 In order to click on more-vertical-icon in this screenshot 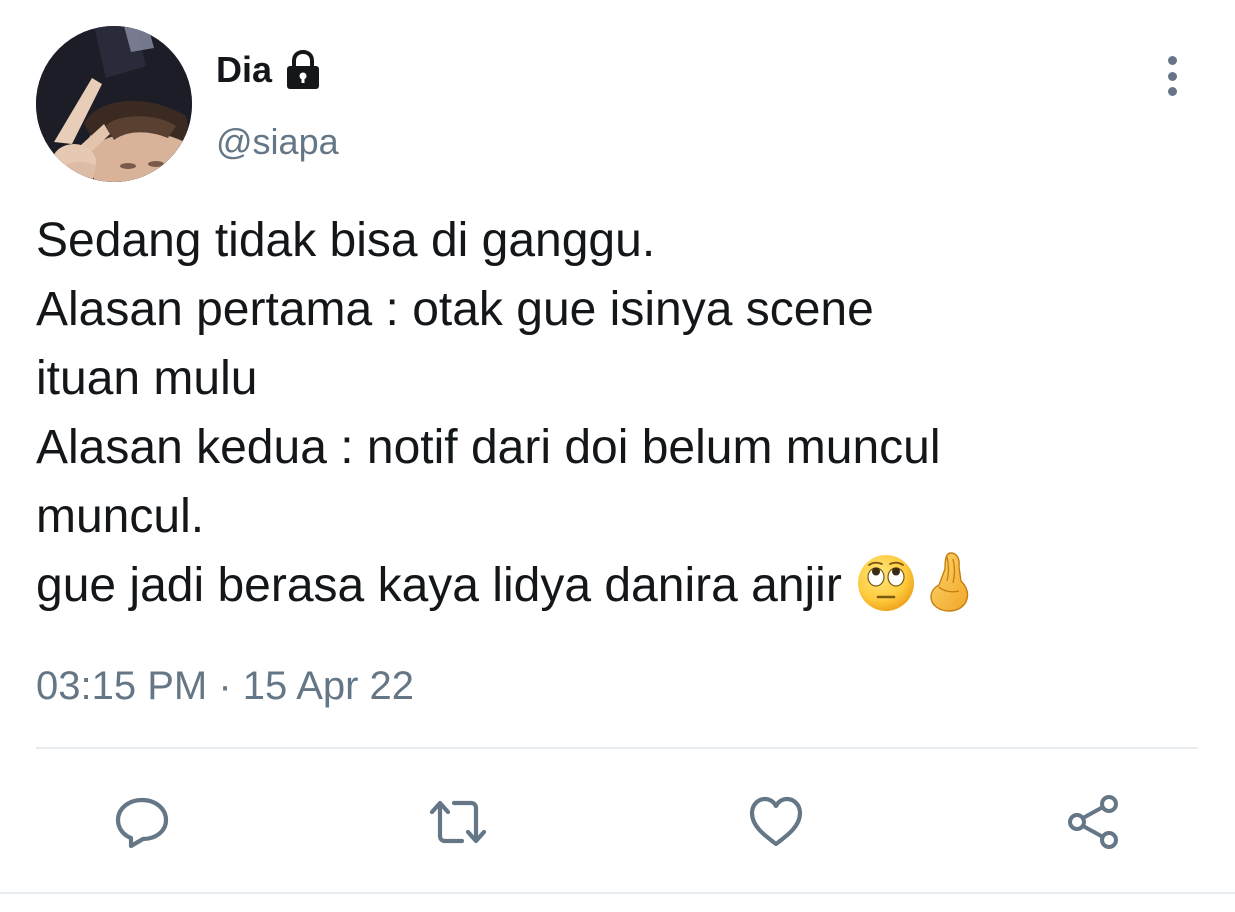, I will do `click(1172, 76)`.